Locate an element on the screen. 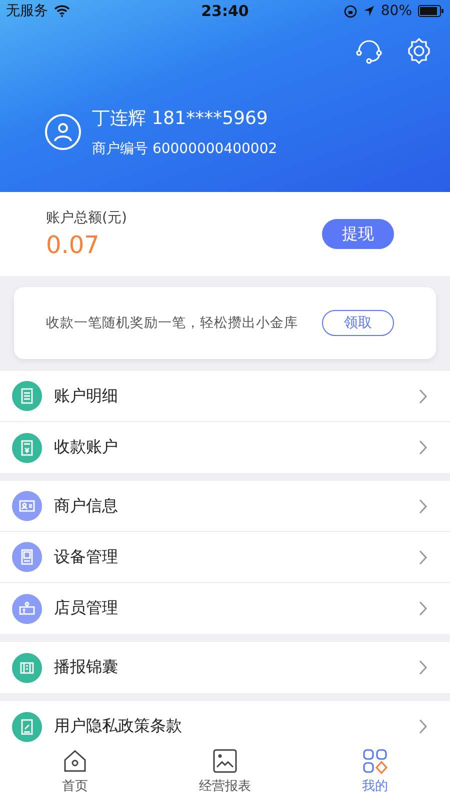 The width and height of the screenshot is (450, 800). menu-item: 商户信息 is located at coordinates (225, 506).